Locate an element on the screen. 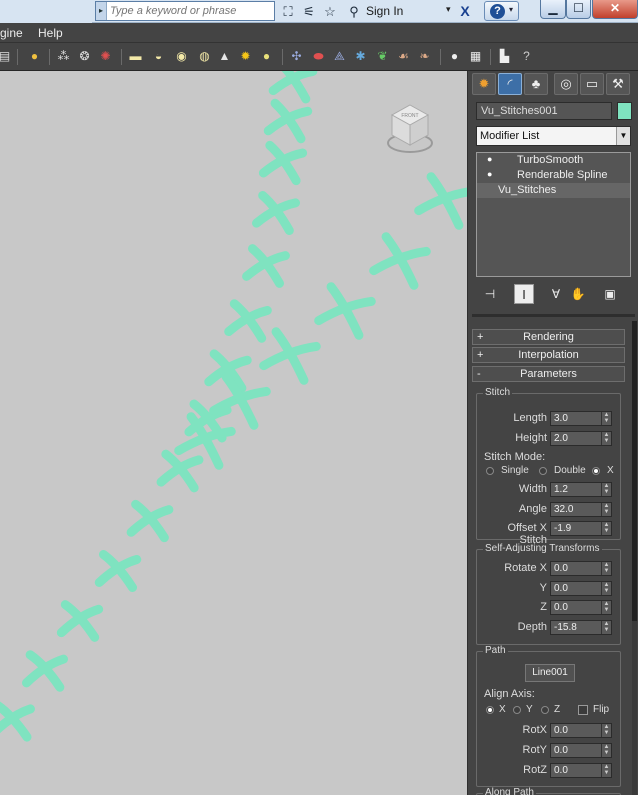 Image resolution: width=638 pixels, height=795 pixels. sign-in-dropdown-icon: ▾ is located at coordinates (448, 9).